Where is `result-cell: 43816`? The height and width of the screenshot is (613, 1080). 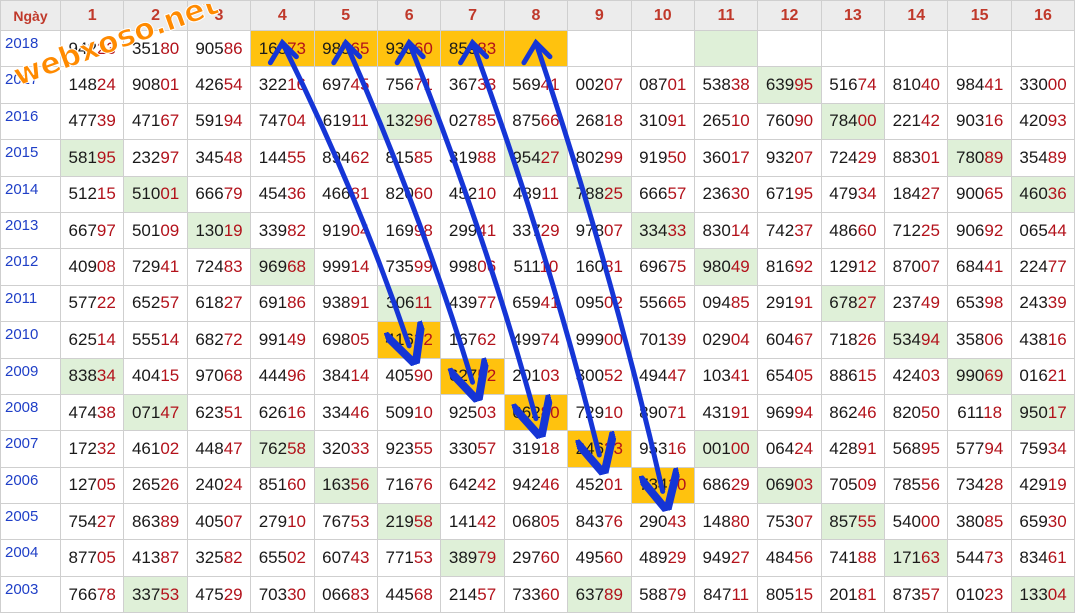 result-cell: 43816 is located at coordinates (1043, 340).